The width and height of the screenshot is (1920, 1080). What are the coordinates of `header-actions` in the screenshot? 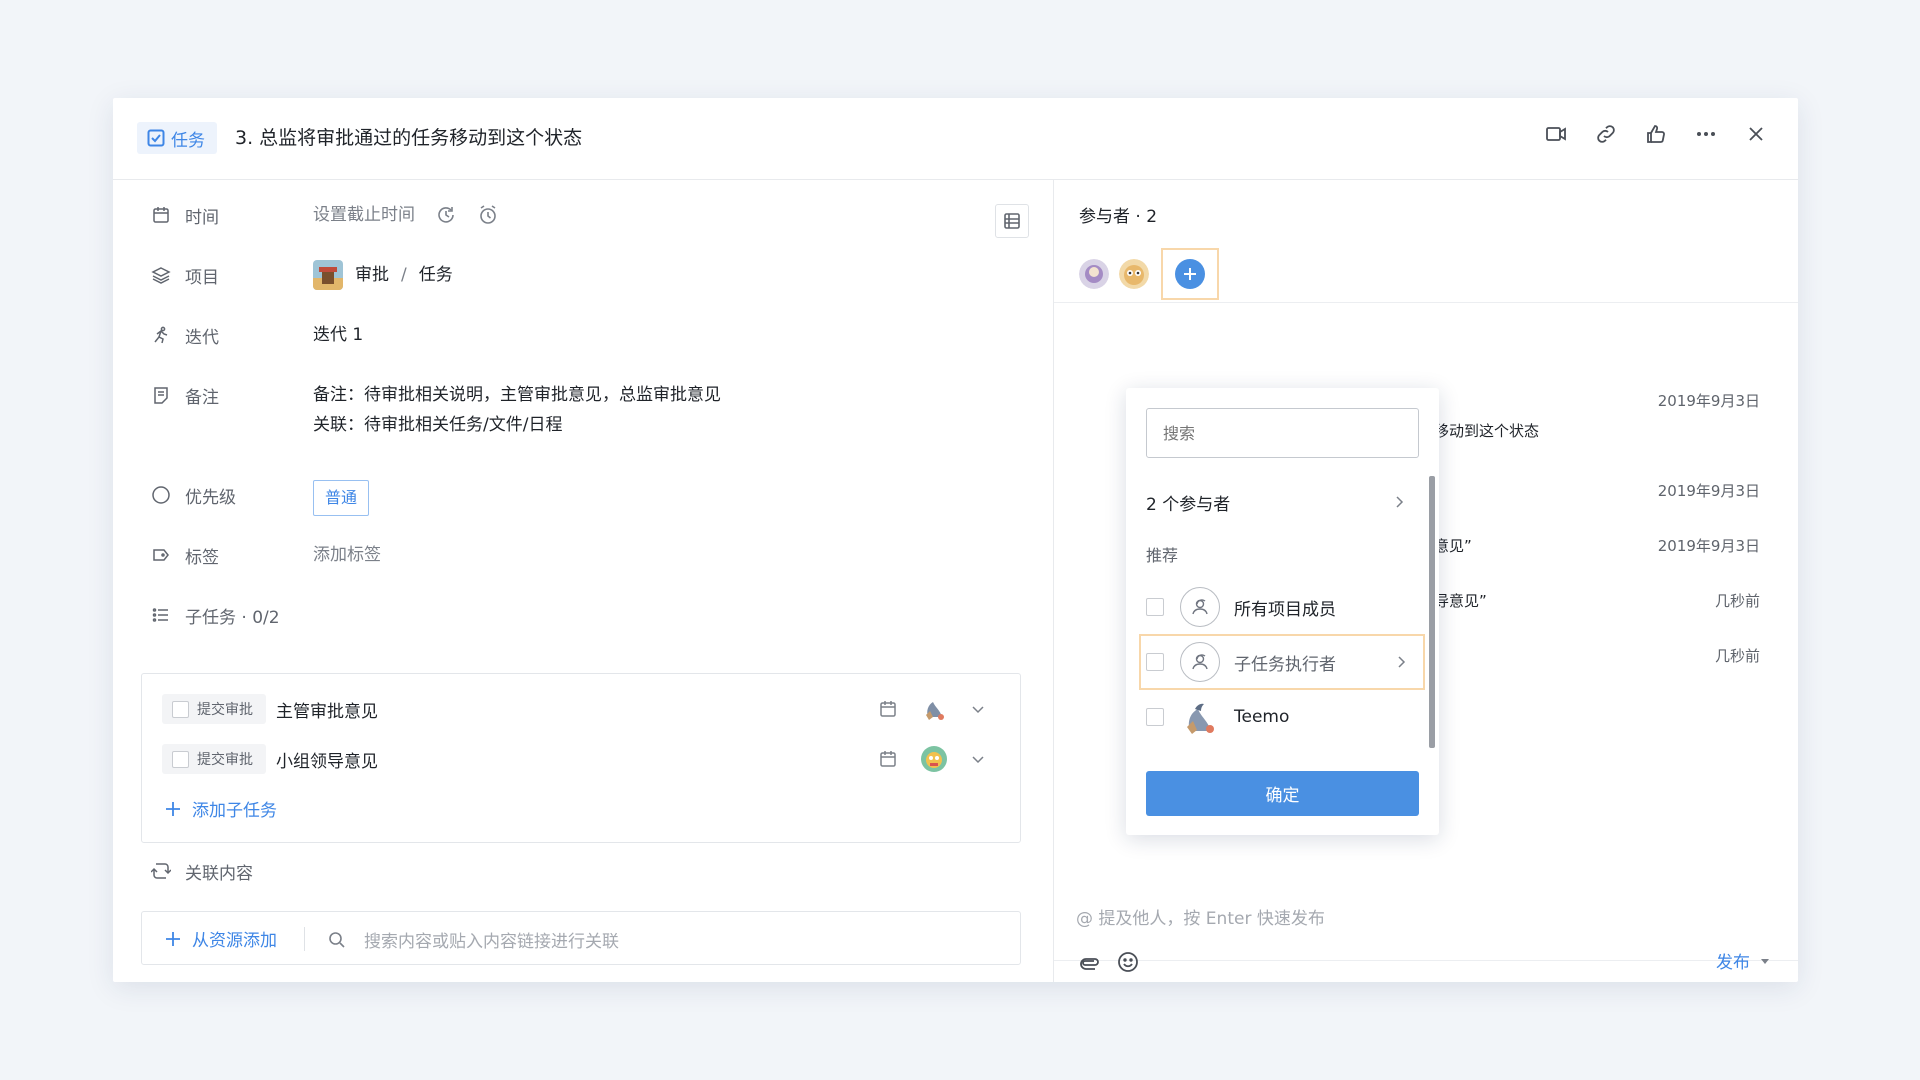 It's located at (1656, 134).